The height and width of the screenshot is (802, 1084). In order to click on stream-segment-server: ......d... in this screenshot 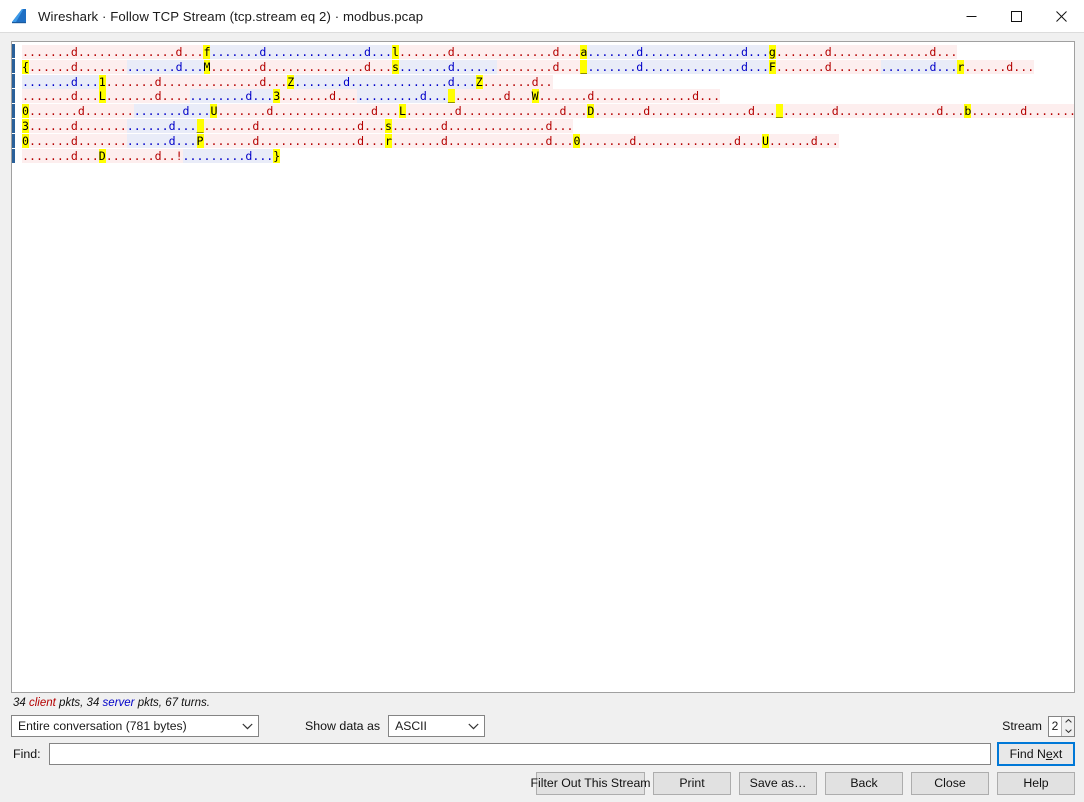, I will do `click(161, 125)`.